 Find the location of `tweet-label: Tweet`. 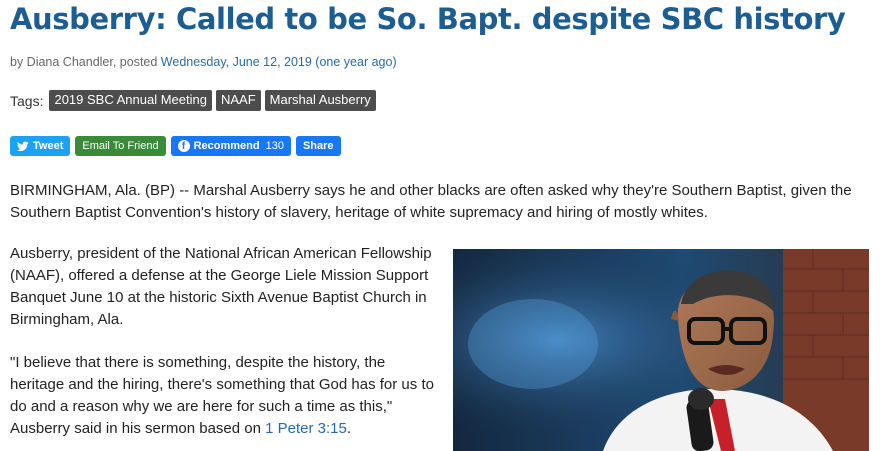

tweet-label: Tweet is located at coordinates (48, 146).